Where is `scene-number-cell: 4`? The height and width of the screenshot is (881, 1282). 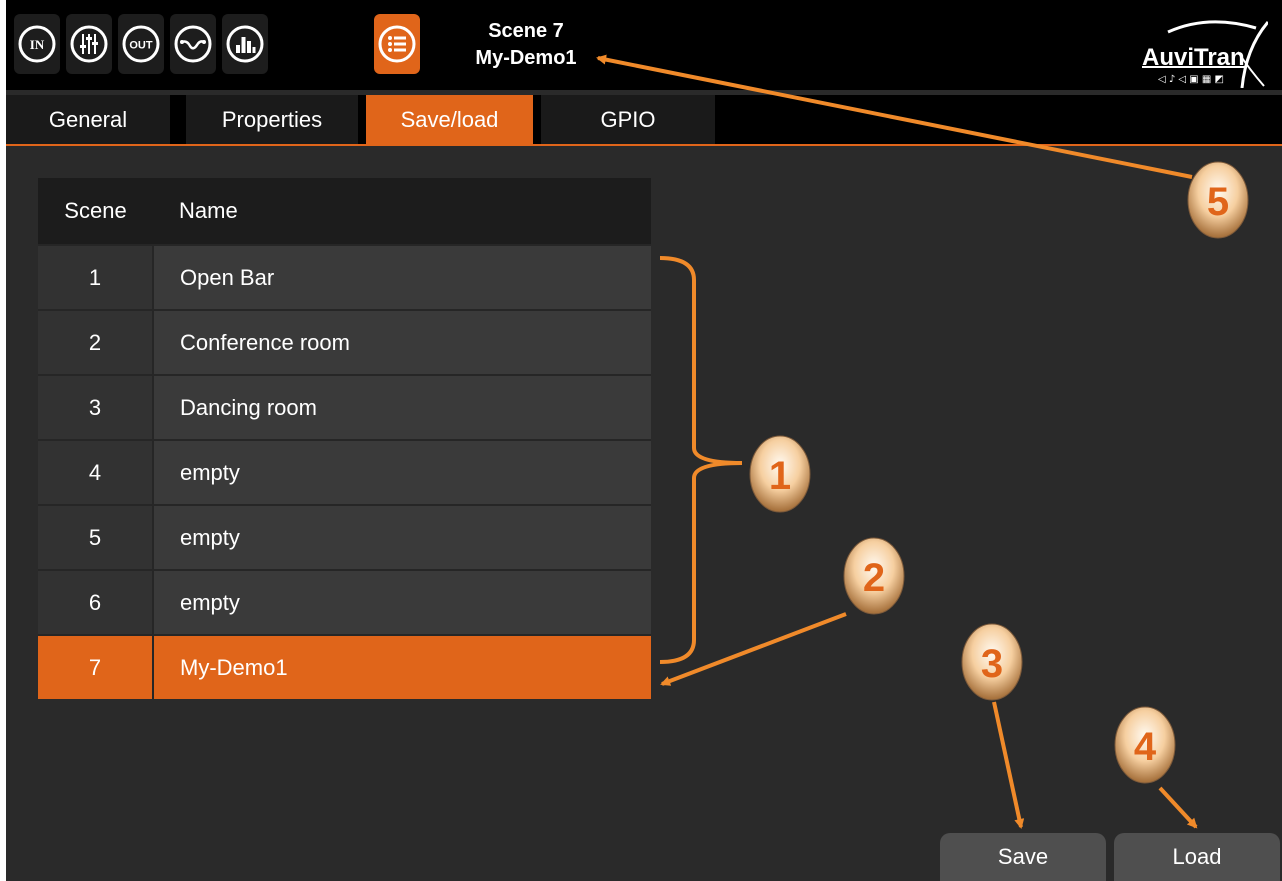 scene-number-cell: 4 is located at coordinates (96, 472).